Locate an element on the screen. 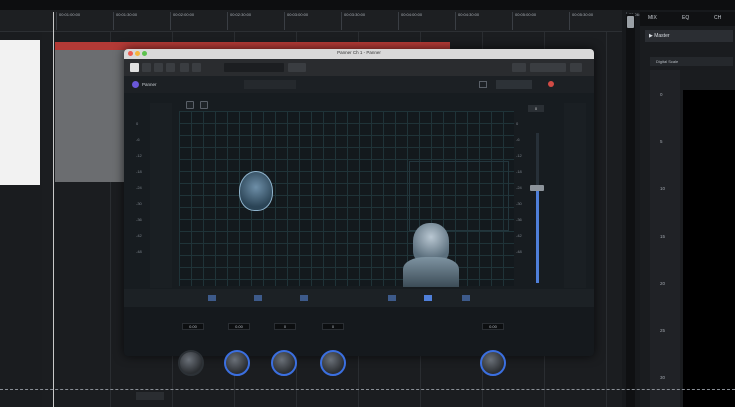 This screenshot has height=407, width=735. scroll-thumb is located at coordinates (630, 22).